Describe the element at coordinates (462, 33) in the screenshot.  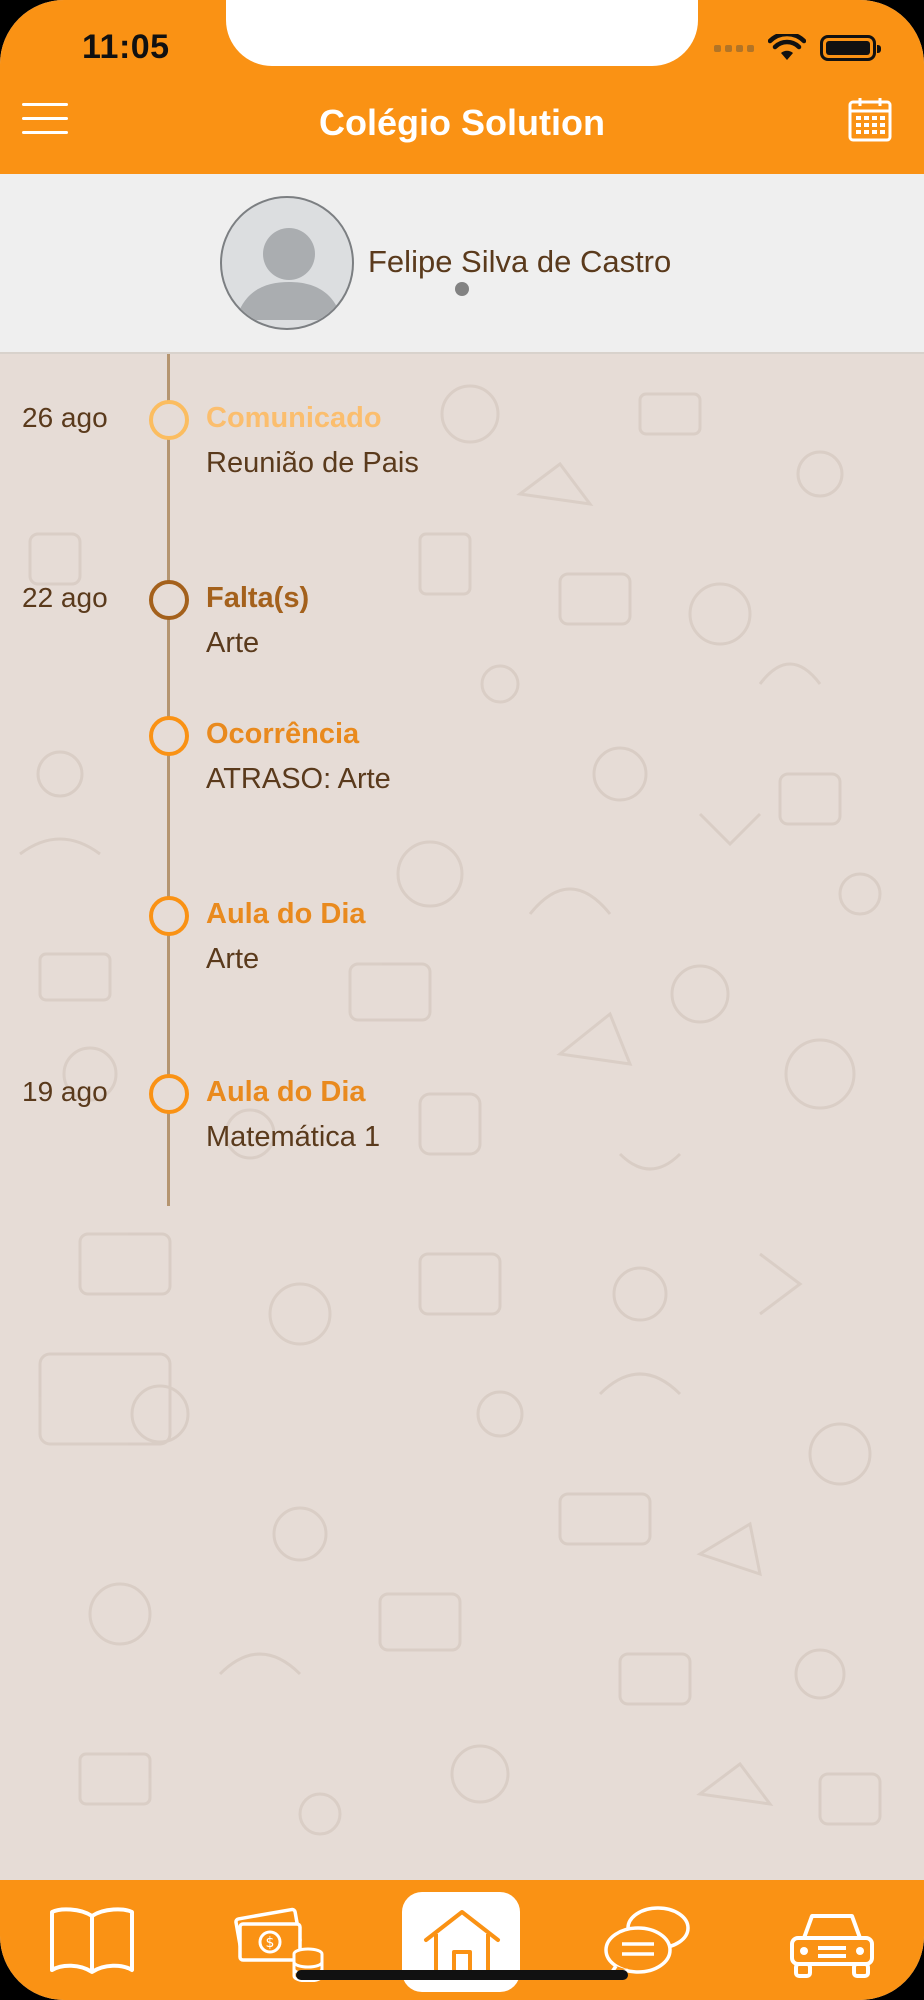
I see `device-notch` at that location.